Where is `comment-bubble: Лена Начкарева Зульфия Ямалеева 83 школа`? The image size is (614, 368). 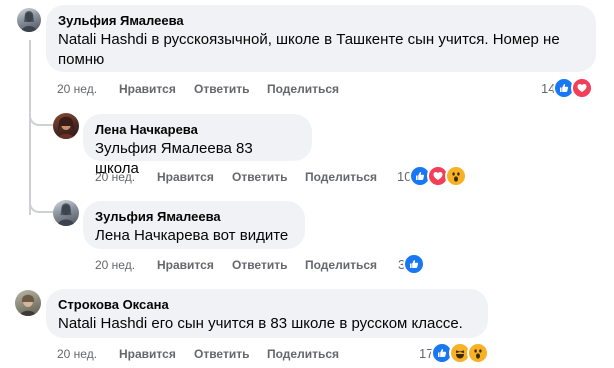
comment-bubble: Лена Начкарева Зульфия Ямалеева 83 школа is located at coordinates (197, 145).